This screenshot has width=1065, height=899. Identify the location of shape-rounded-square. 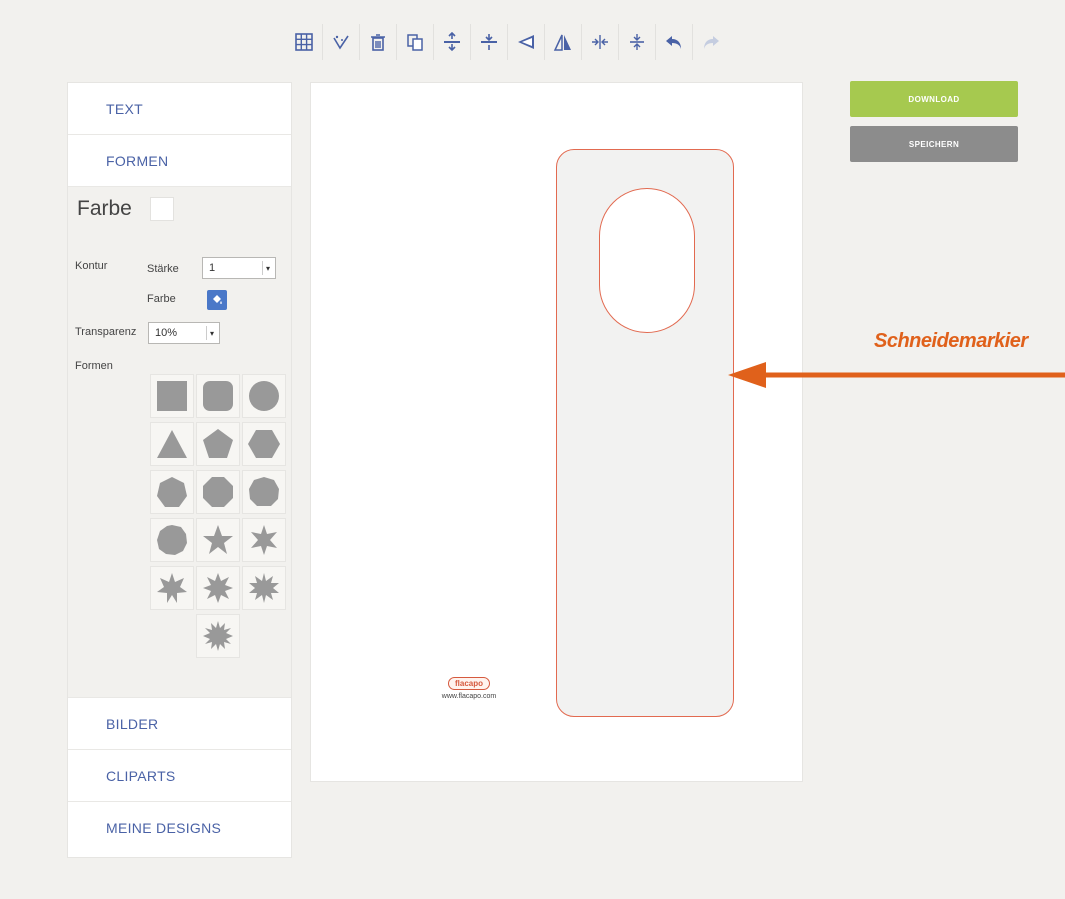
(218, 396).